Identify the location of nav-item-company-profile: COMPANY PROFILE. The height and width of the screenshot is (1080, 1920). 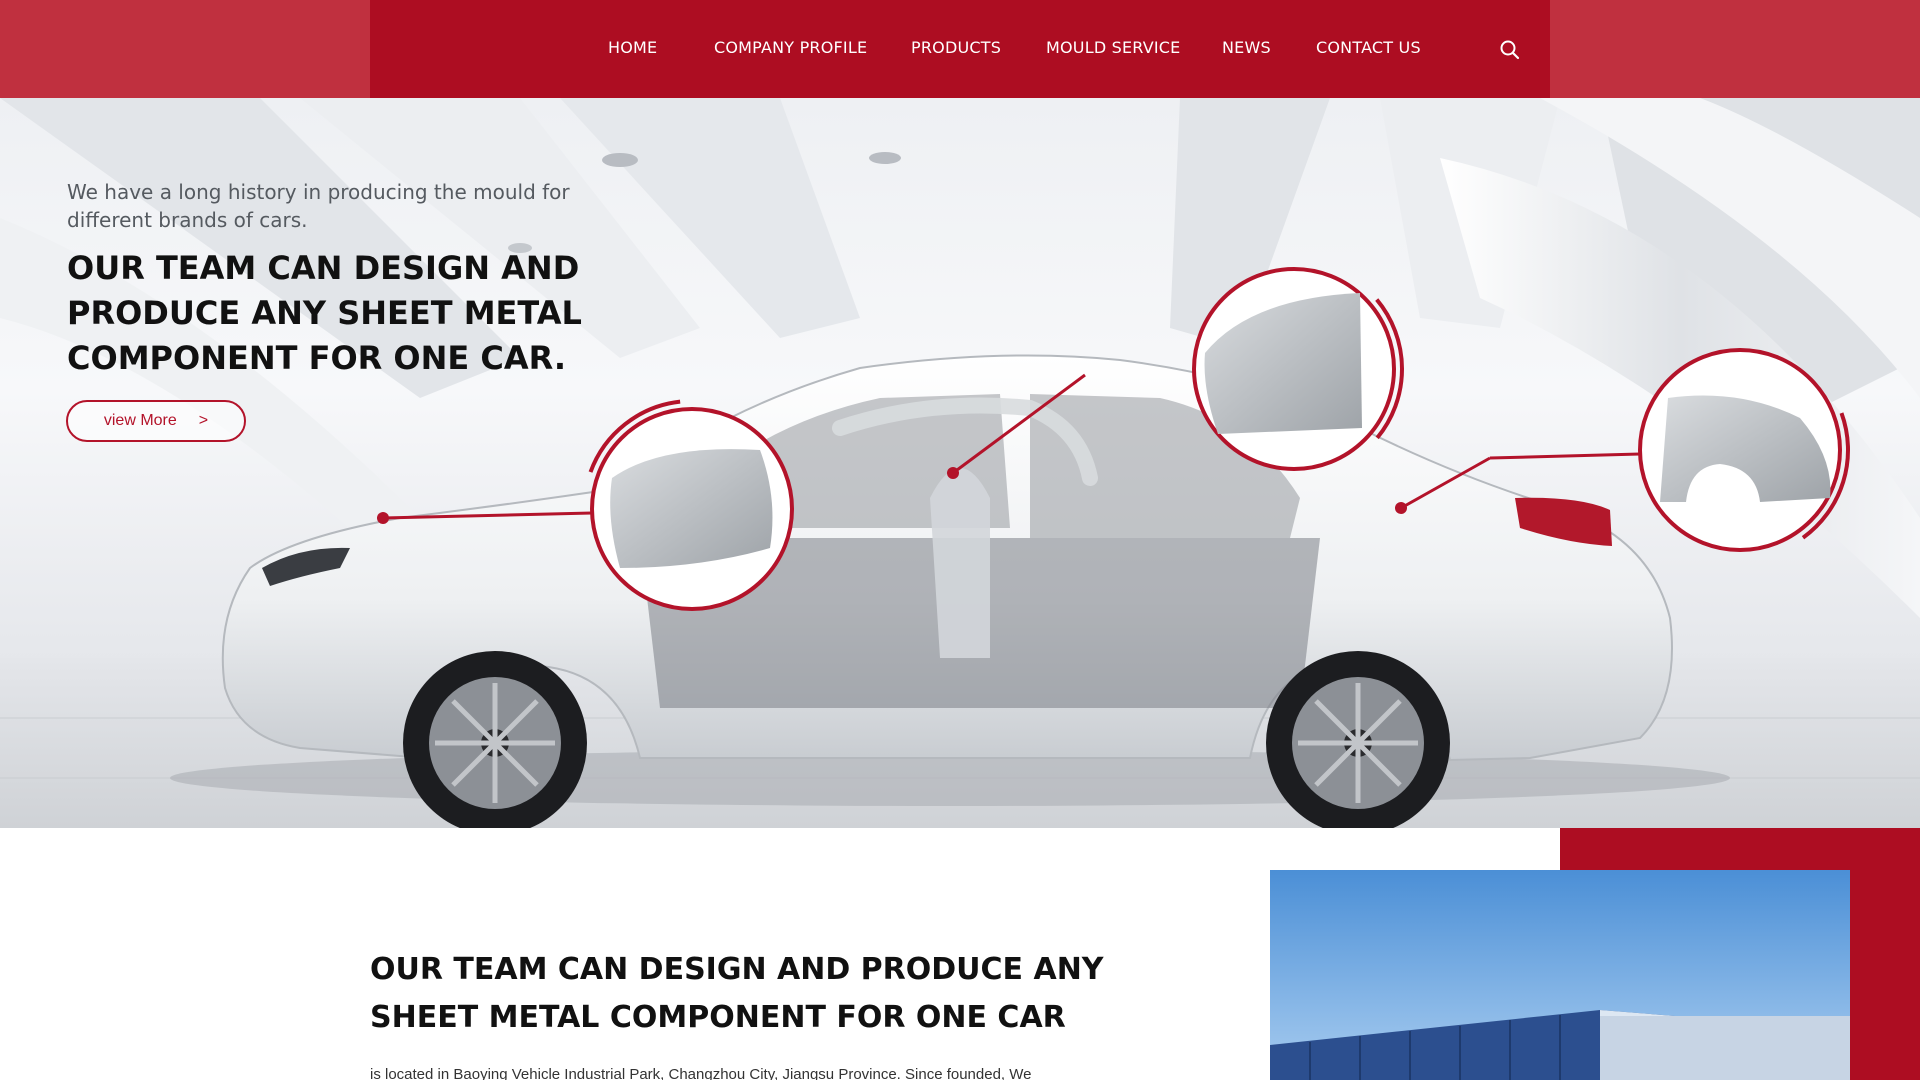
(790, 47).